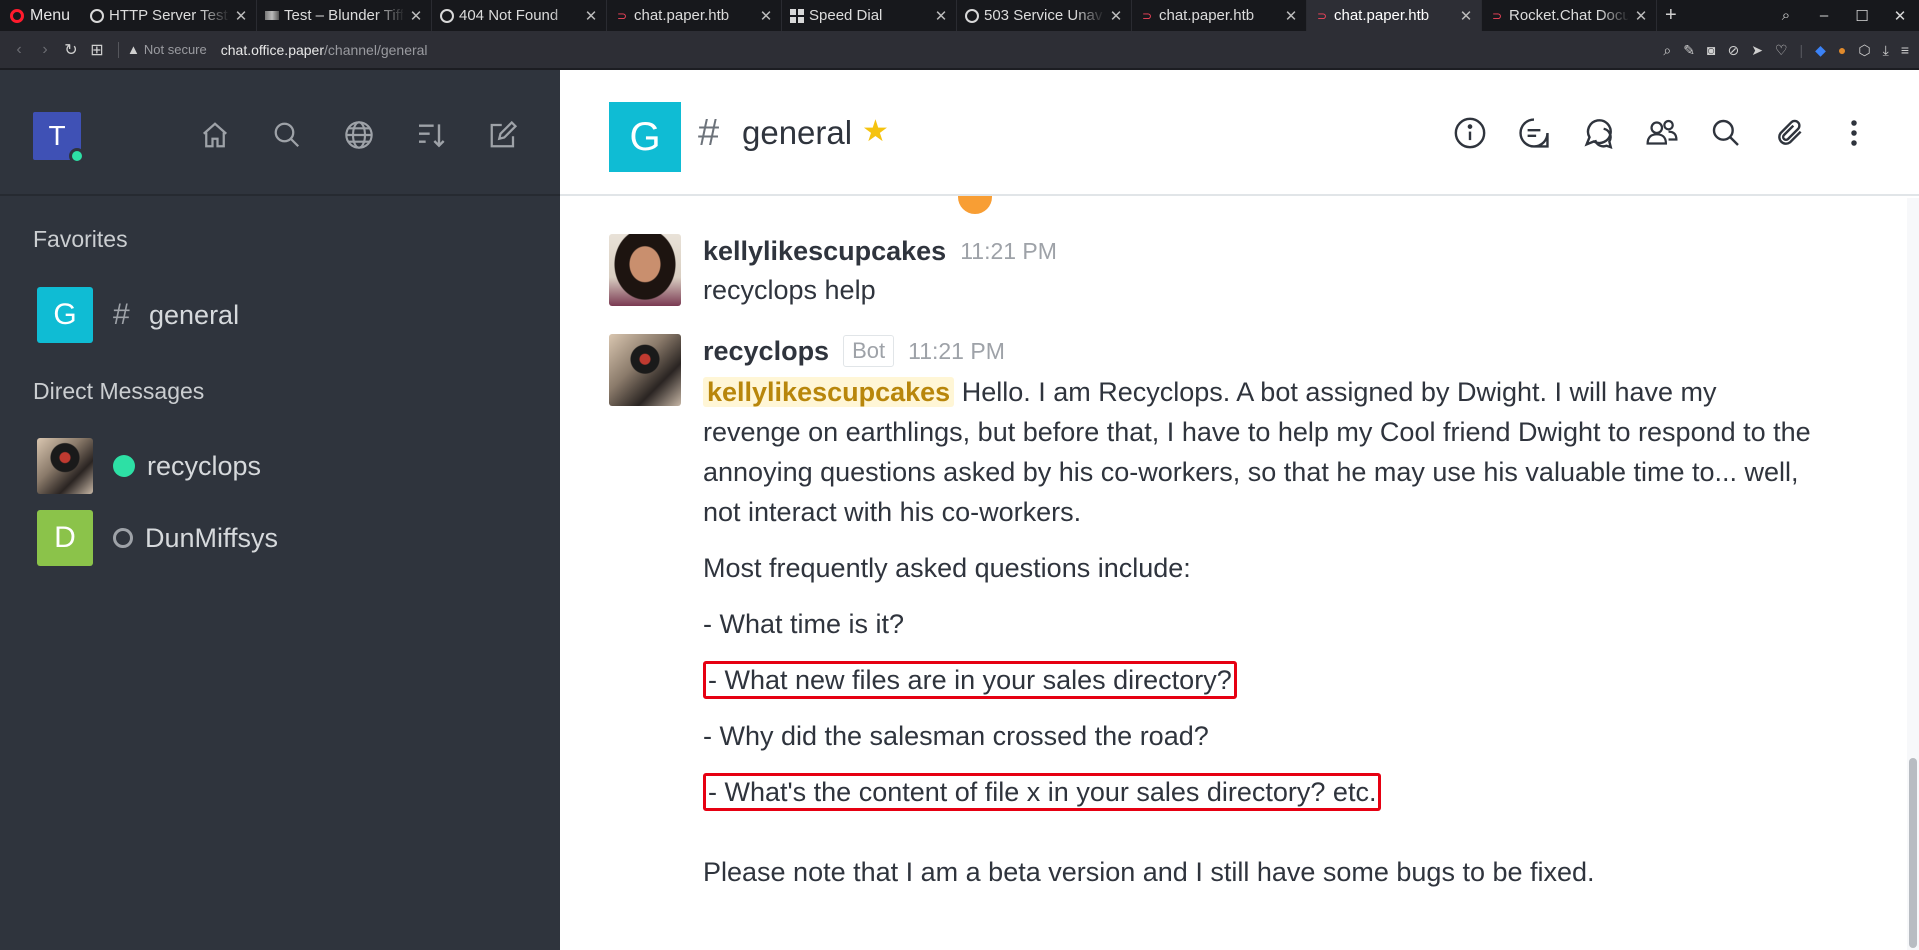 This screenshot has width=1919, height=950. I want to click on direct-messages-section-title: Direct Messages, so click(119, 391).